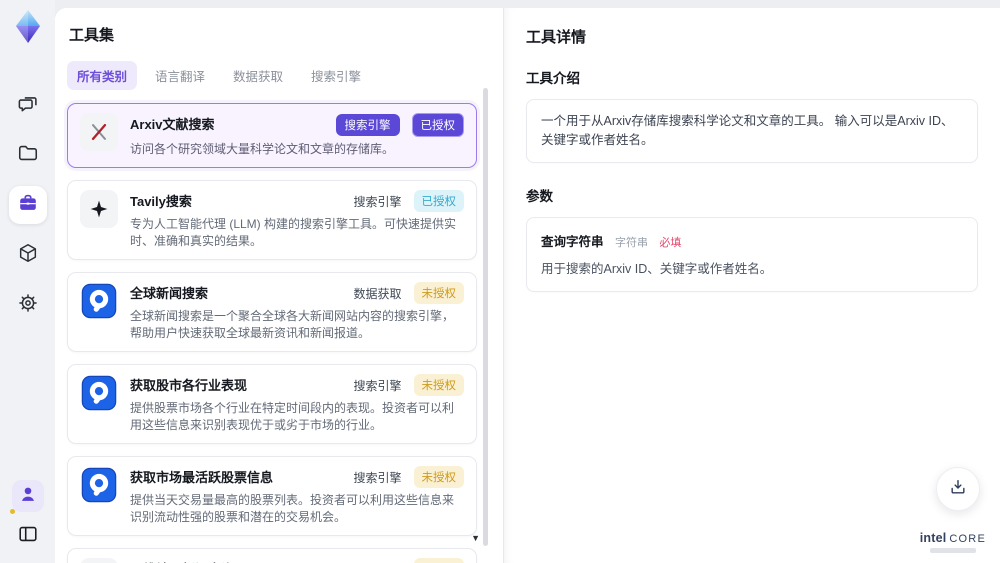  What do you see at coordinates (752, 241) in the screenshot?
I see `parameter-header: 查询字符串 字符串 必填` at bounding box center [752, 241].